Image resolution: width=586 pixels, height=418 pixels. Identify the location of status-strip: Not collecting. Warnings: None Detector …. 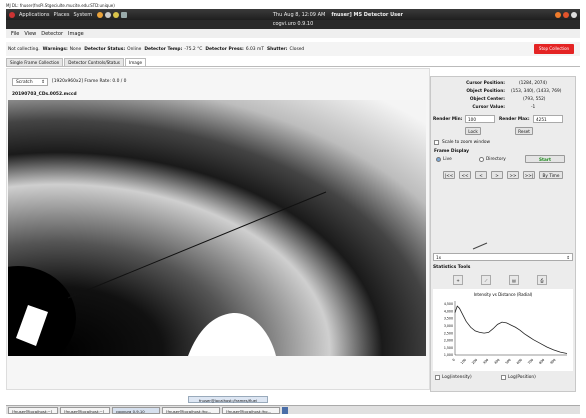
(293, 49).